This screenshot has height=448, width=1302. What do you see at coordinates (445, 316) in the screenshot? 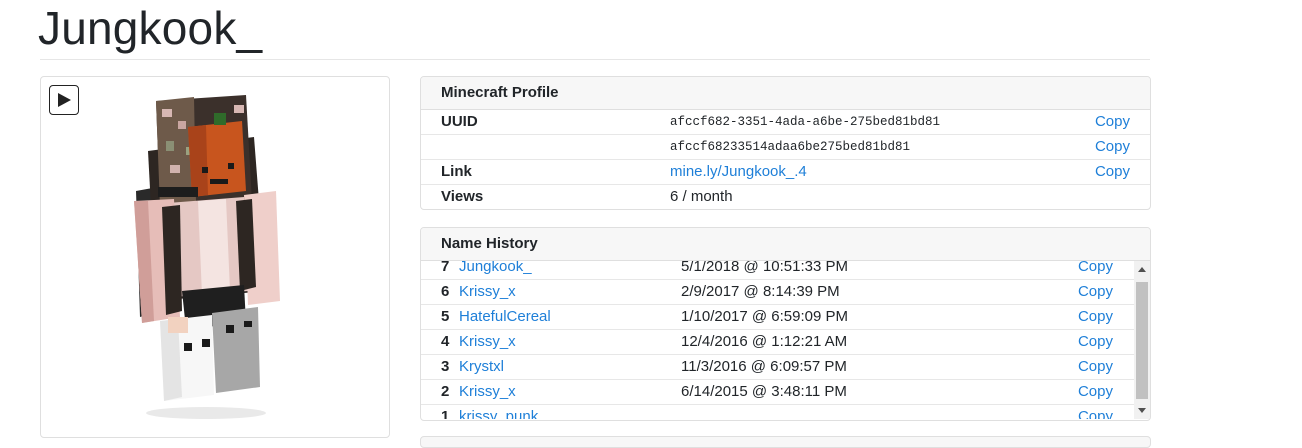
I see `name-history-number: 5` at bounding box center [445, 316].